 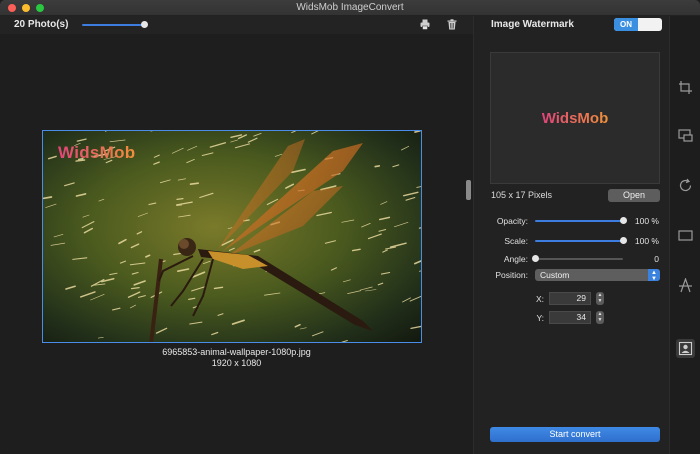 I want to click on printer-icon, so click(x=425, y=24).